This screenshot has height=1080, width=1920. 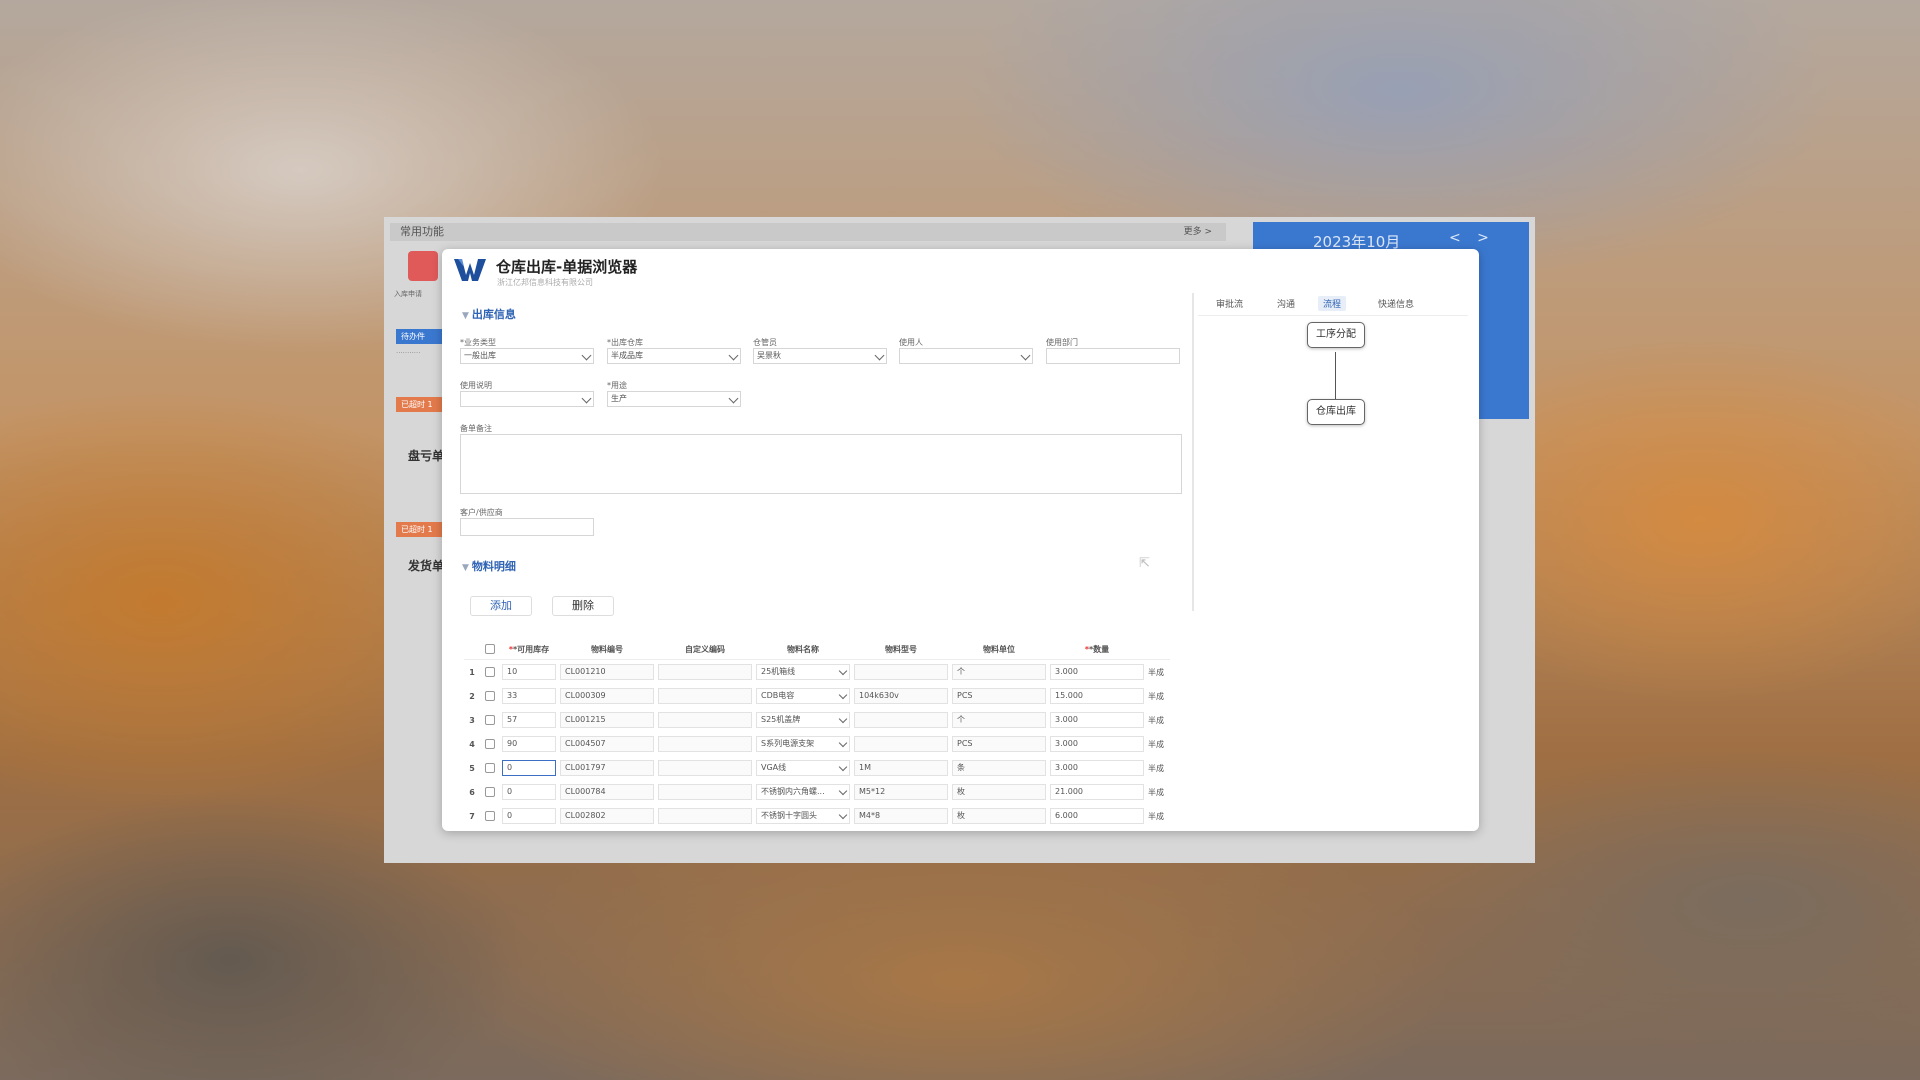 I want to click on stock-input: 10, so click(x=529, y=672).